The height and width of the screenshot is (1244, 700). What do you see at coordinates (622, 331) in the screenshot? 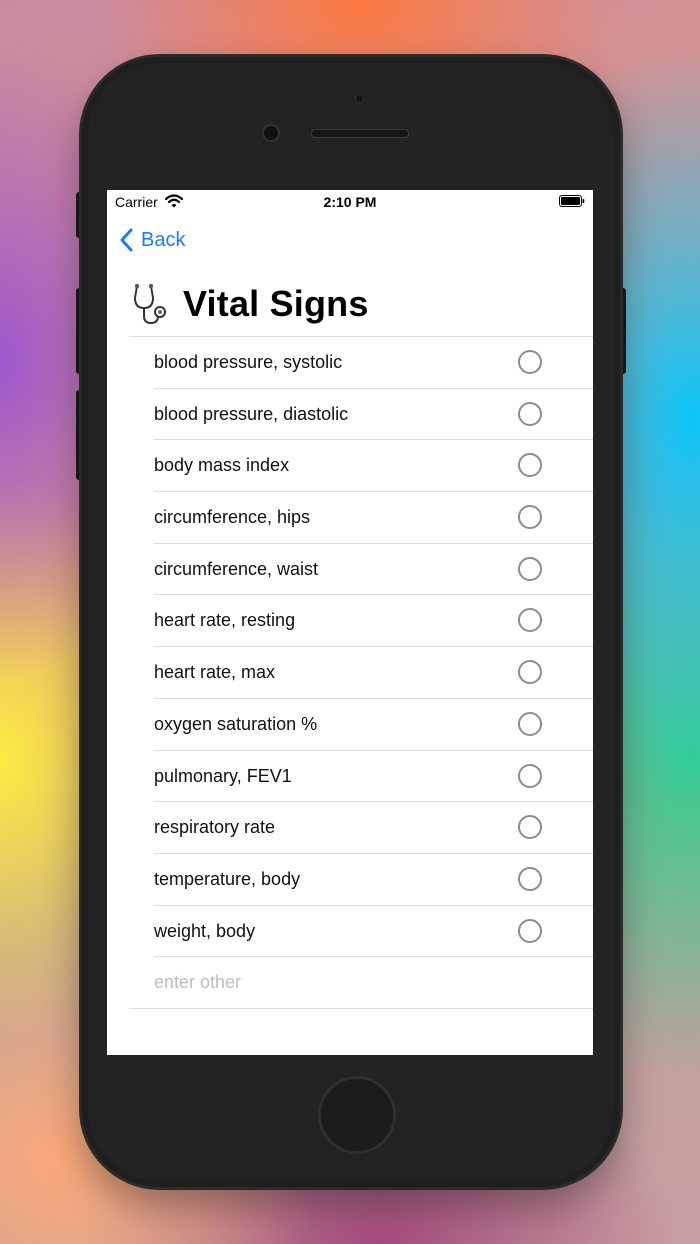
I see `power-button` at bounding box center [622, 331].